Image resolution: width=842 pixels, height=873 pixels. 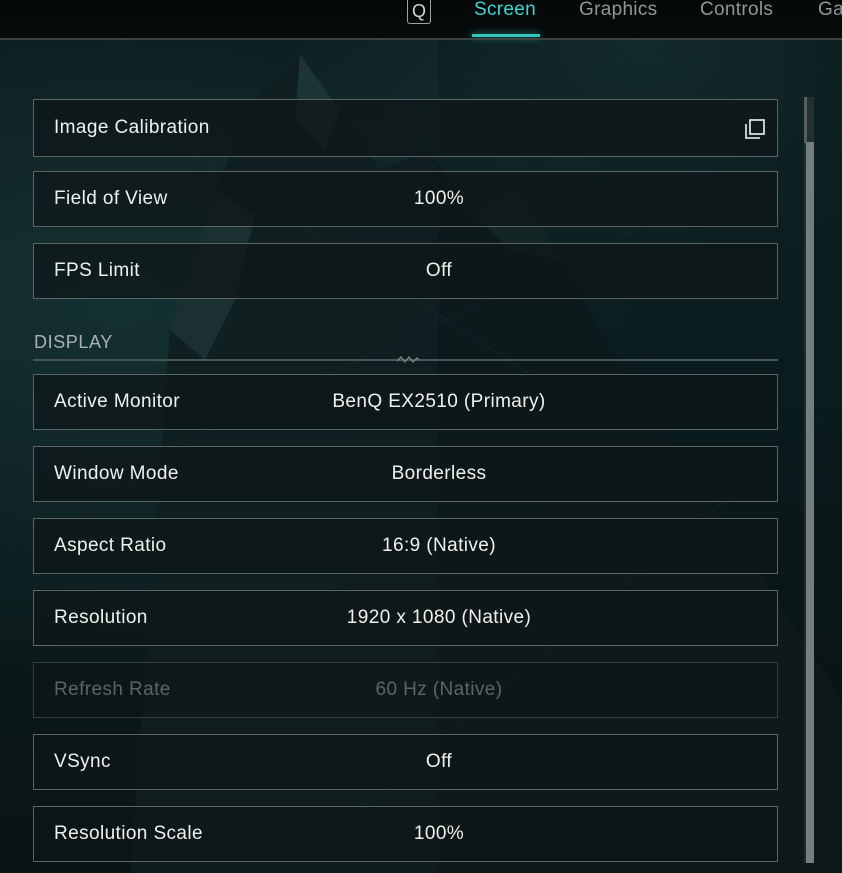 I want to click on setting-label: Aspect Ratio, so click(x=110, y=545).